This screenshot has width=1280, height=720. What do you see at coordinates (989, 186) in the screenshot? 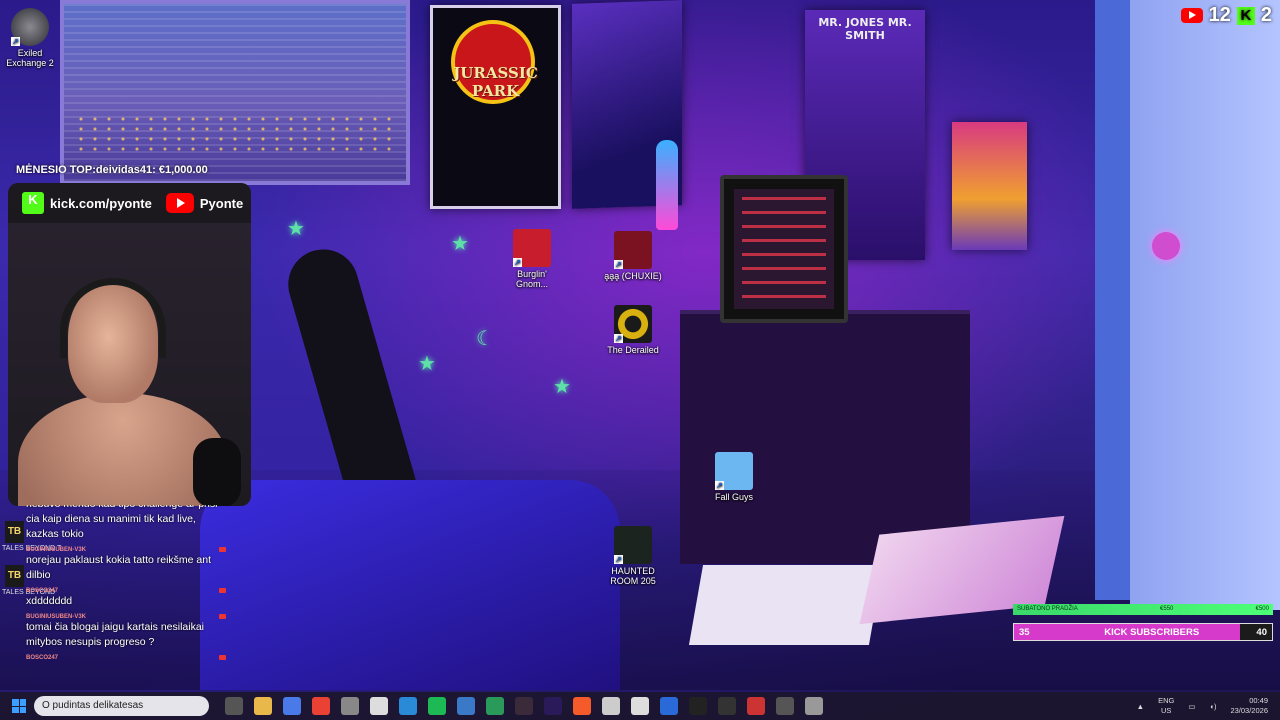
I see `power-rangers-poster` at bounding box center [989, 186].